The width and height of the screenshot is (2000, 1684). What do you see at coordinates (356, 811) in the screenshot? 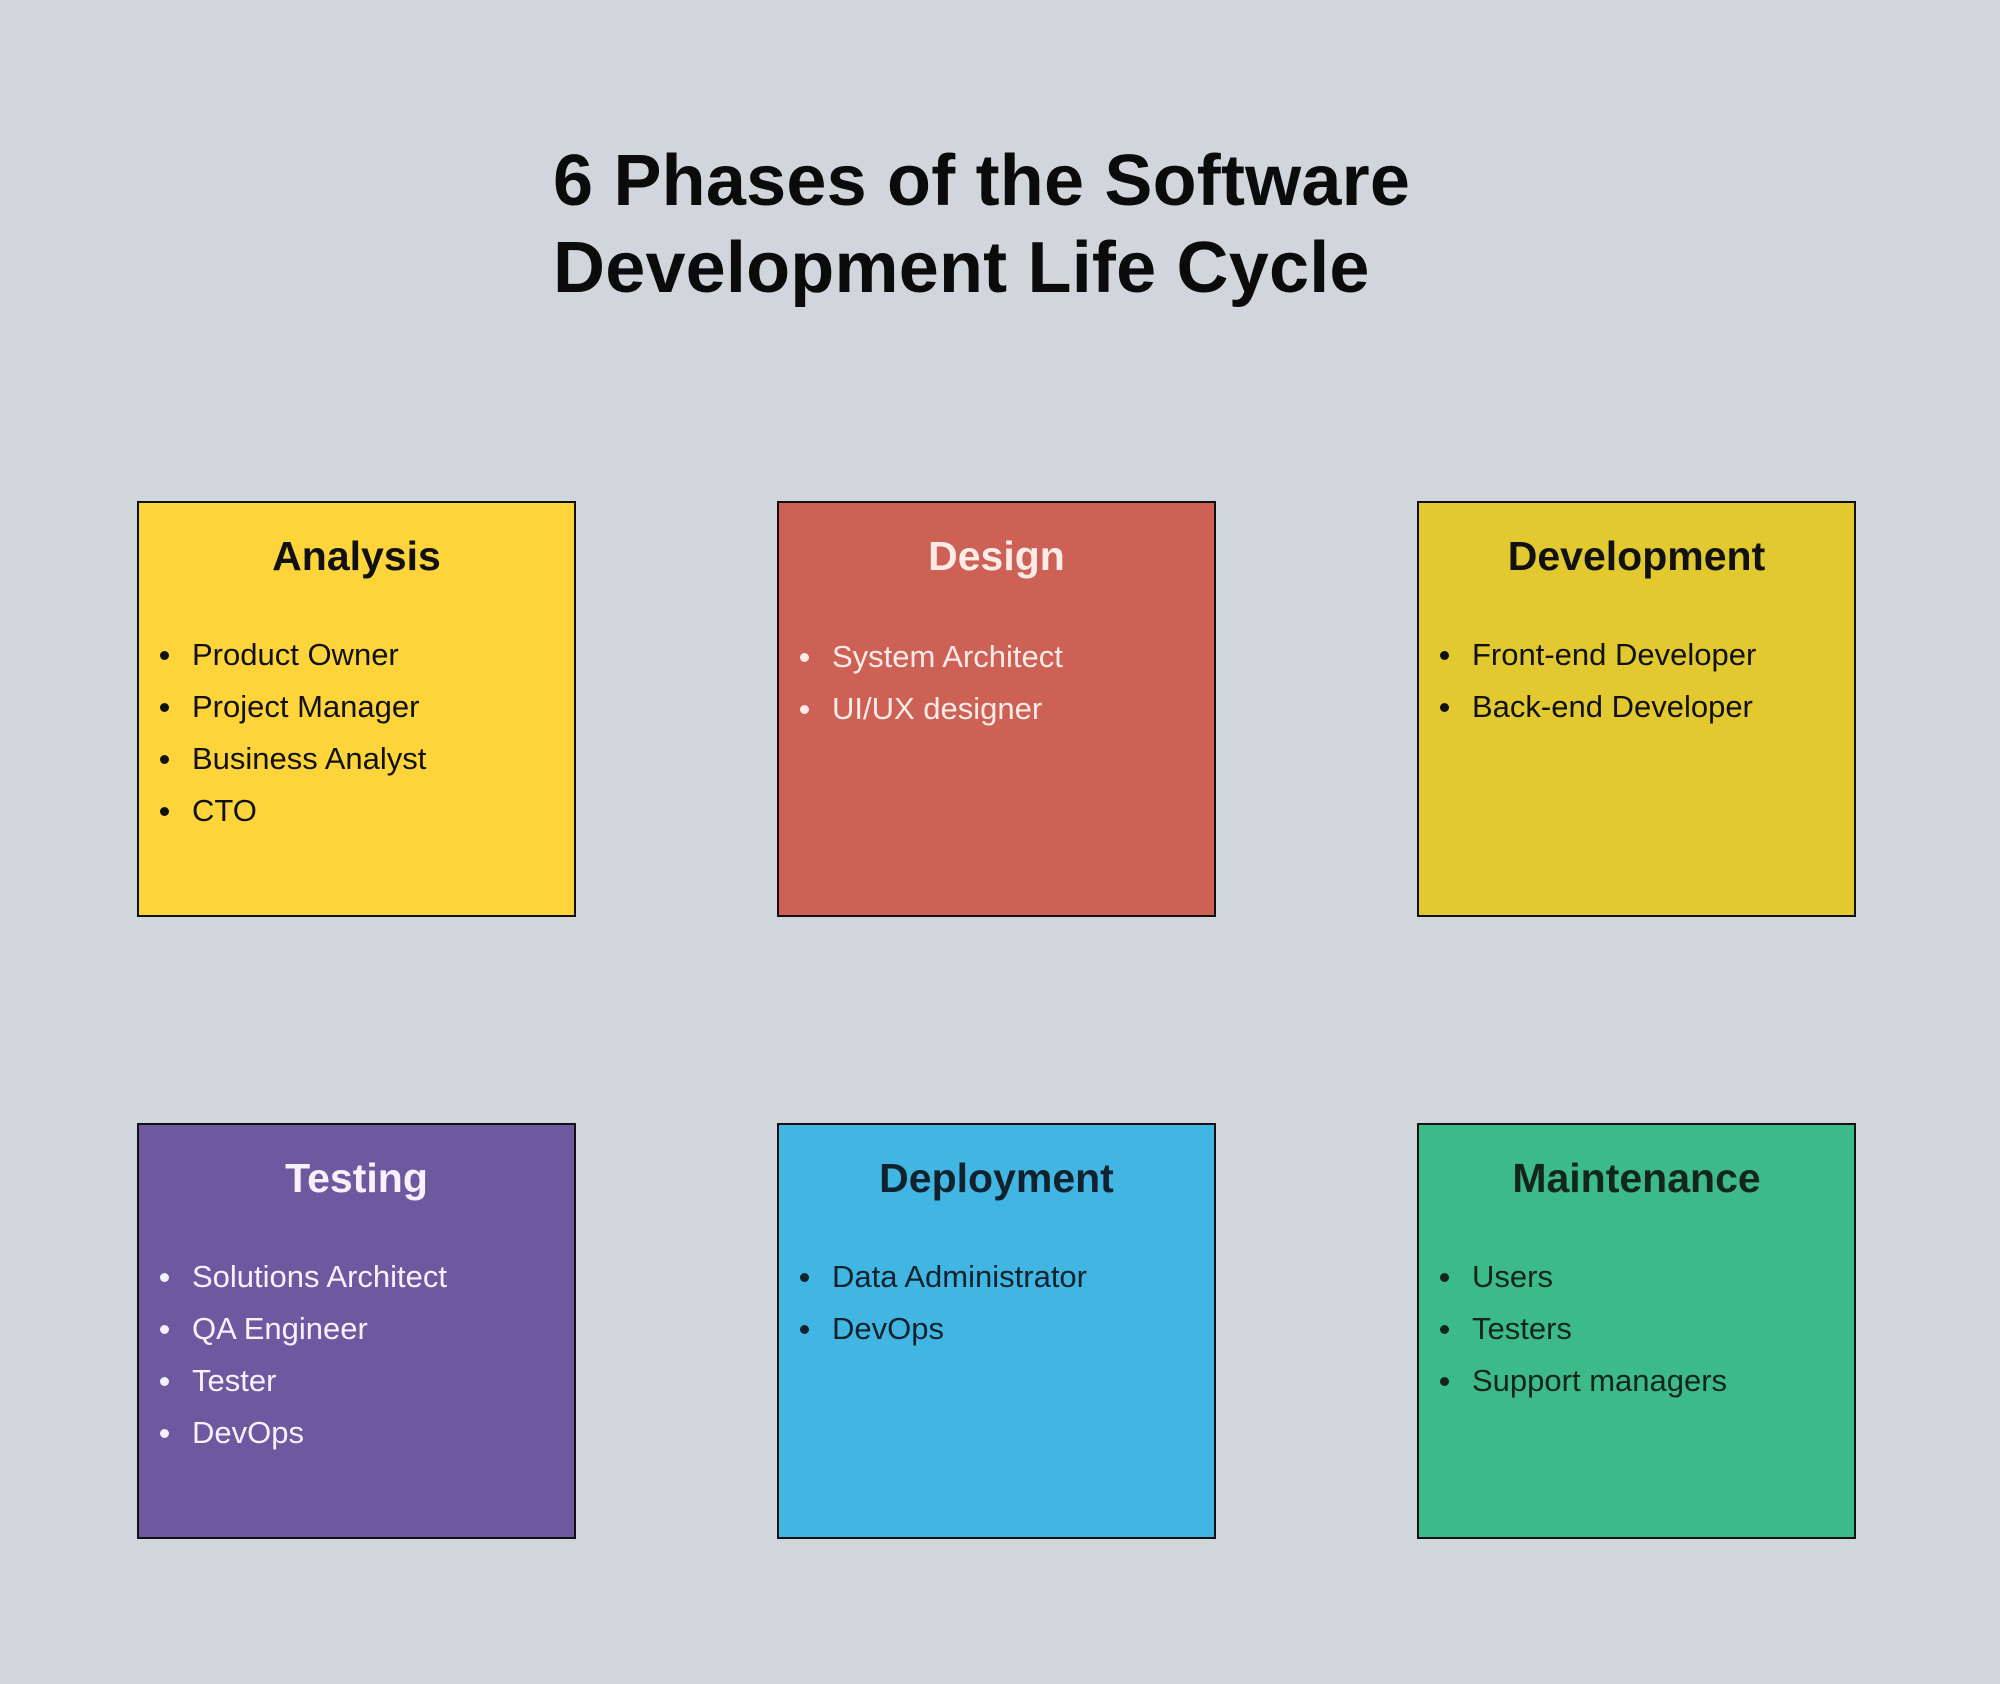
I see `role-item: CTO` at bounding box center [356, 811].